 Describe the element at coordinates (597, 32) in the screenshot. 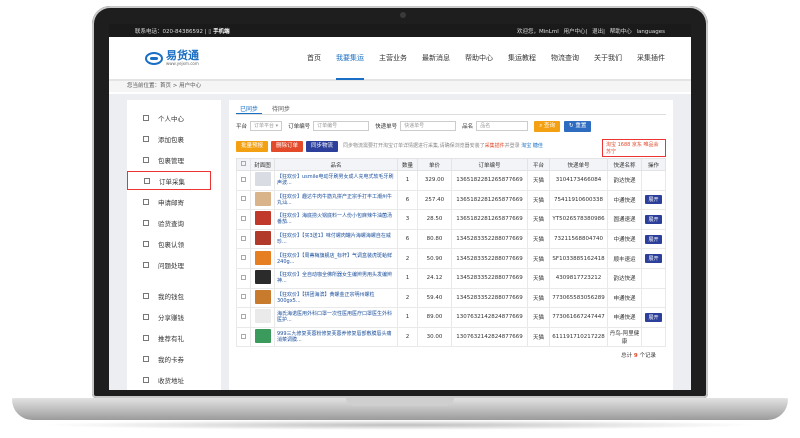

I see `logout-link: 退出` at that location.